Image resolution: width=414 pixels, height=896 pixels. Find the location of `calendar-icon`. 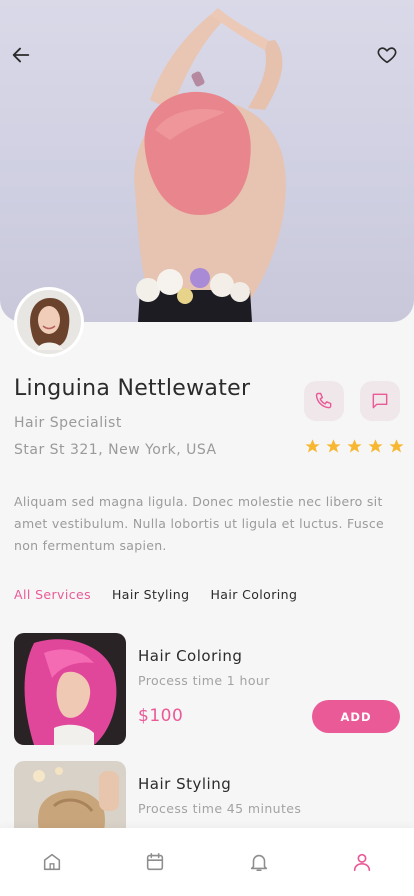

calendar-icon is located at coordinates (155, 861).